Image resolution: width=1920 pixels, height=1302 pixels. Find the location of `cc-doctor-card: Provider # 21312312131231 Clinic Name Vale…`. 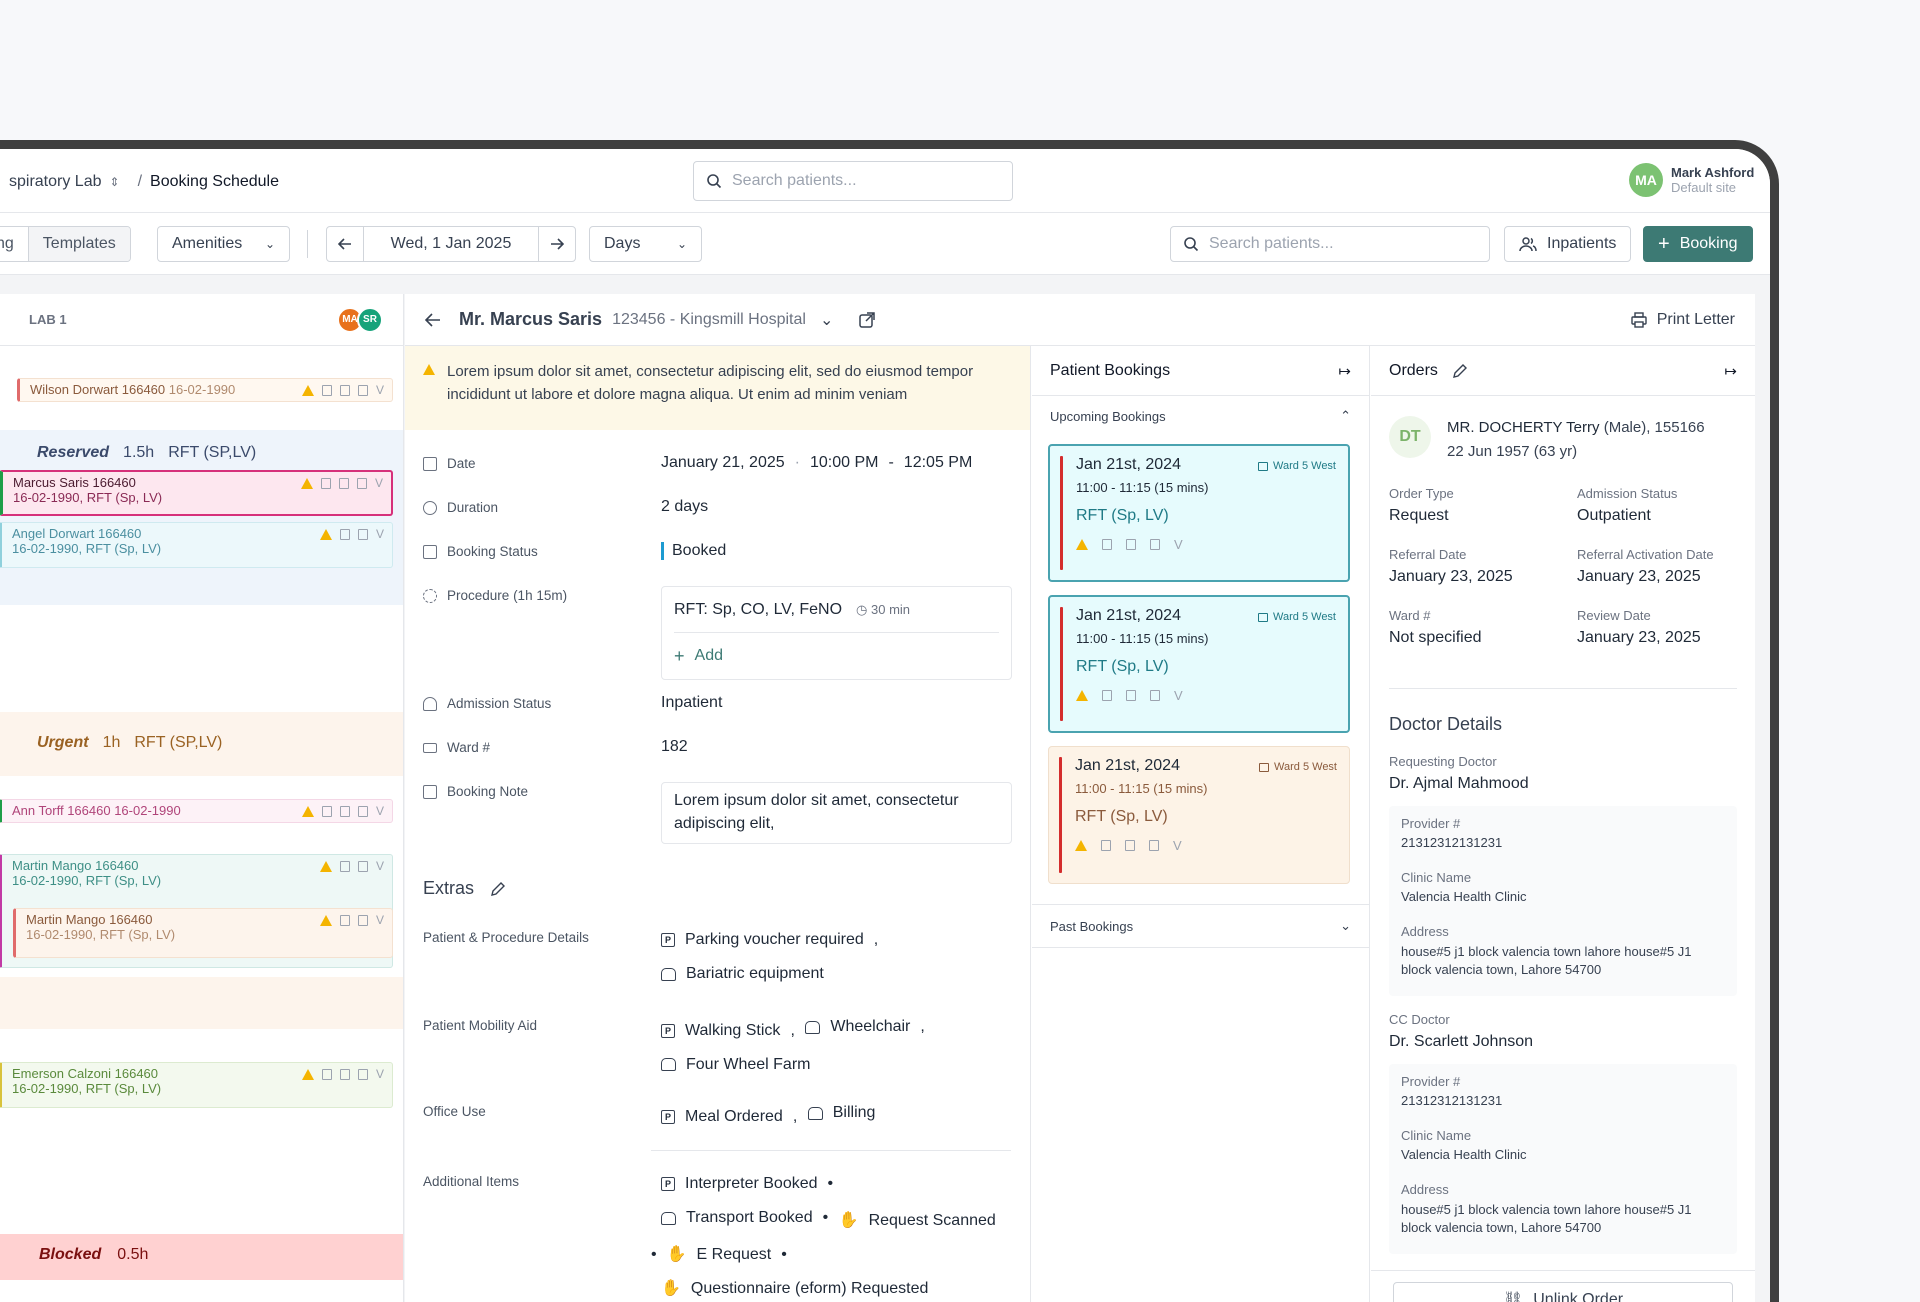

cc-doctor-card: Provider # 21312312131231 Clinic Name Vale… is located at coordinates (1563, 1159).